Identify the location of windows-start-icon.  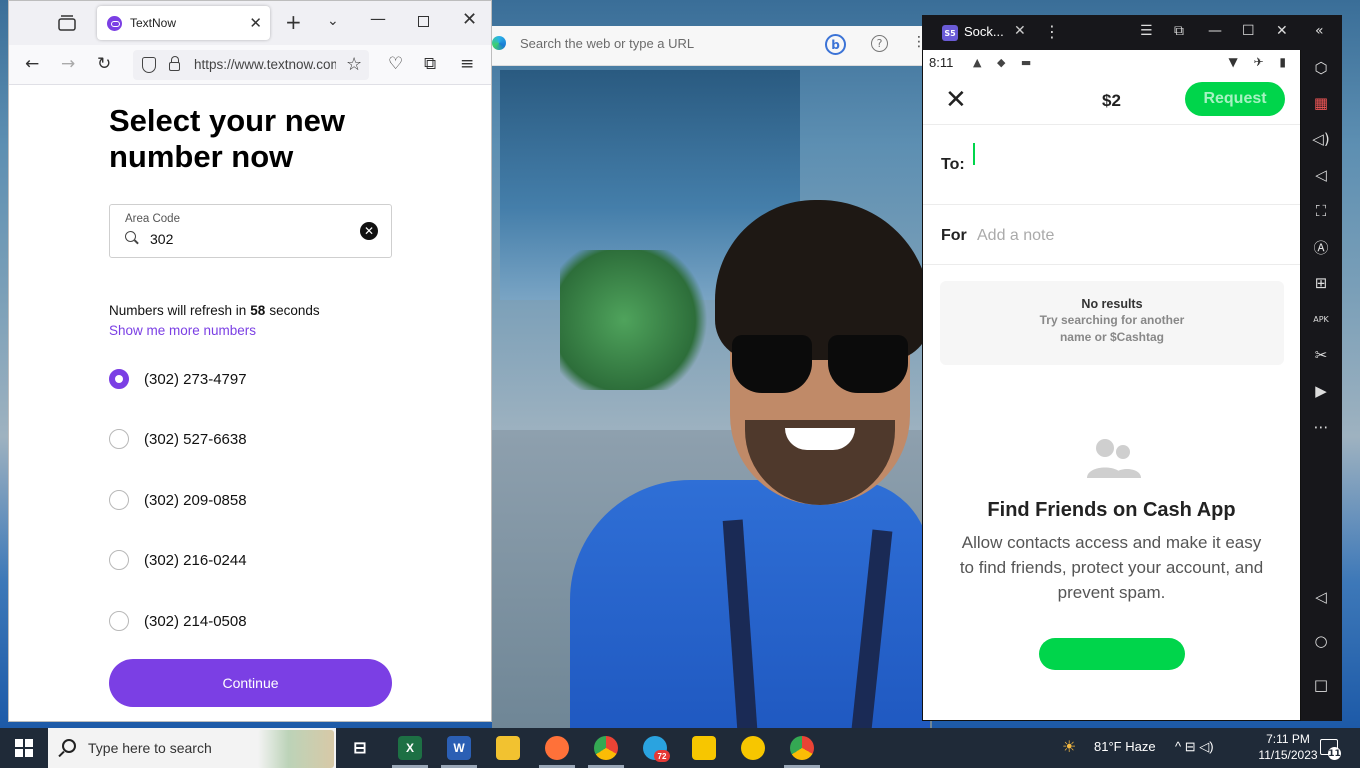
(24, 748).